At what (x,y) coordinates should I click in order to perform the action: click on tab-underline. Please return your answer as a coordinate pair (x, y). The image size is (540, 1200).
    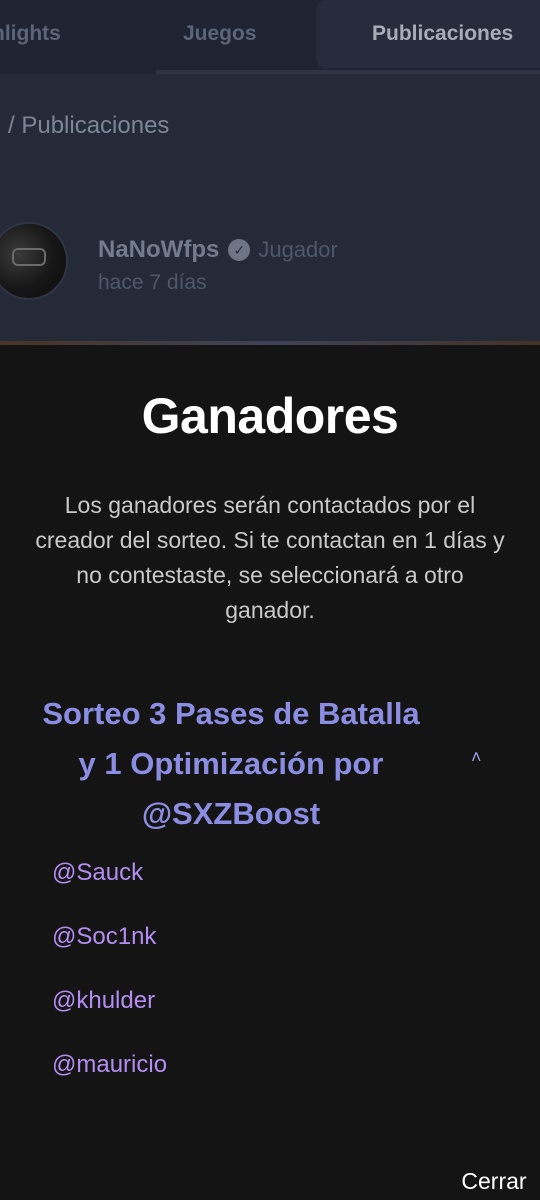
    Looking at the image, I should click on (348, 72).